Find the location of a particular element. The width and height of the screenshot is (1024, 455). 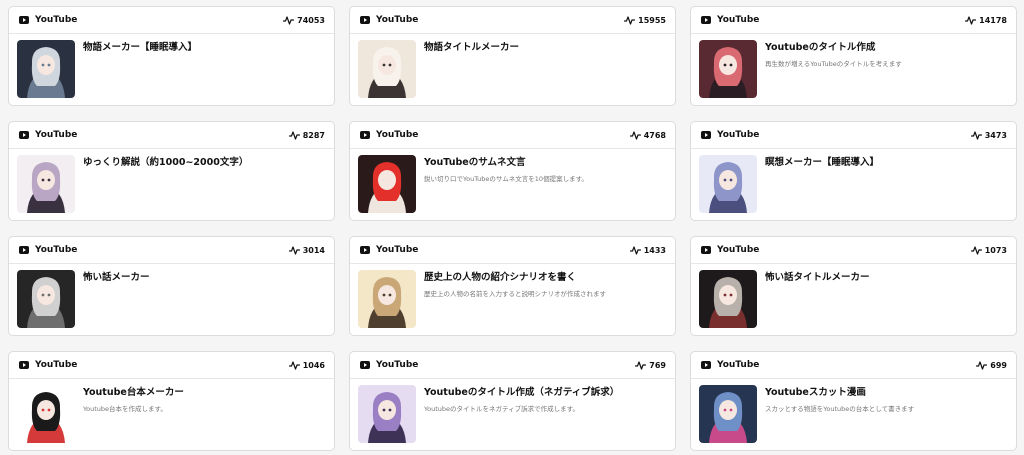

prompt-card: YouTube 74053 物語メーカー【睡眠導入】 is located at coordinates (171, 56).